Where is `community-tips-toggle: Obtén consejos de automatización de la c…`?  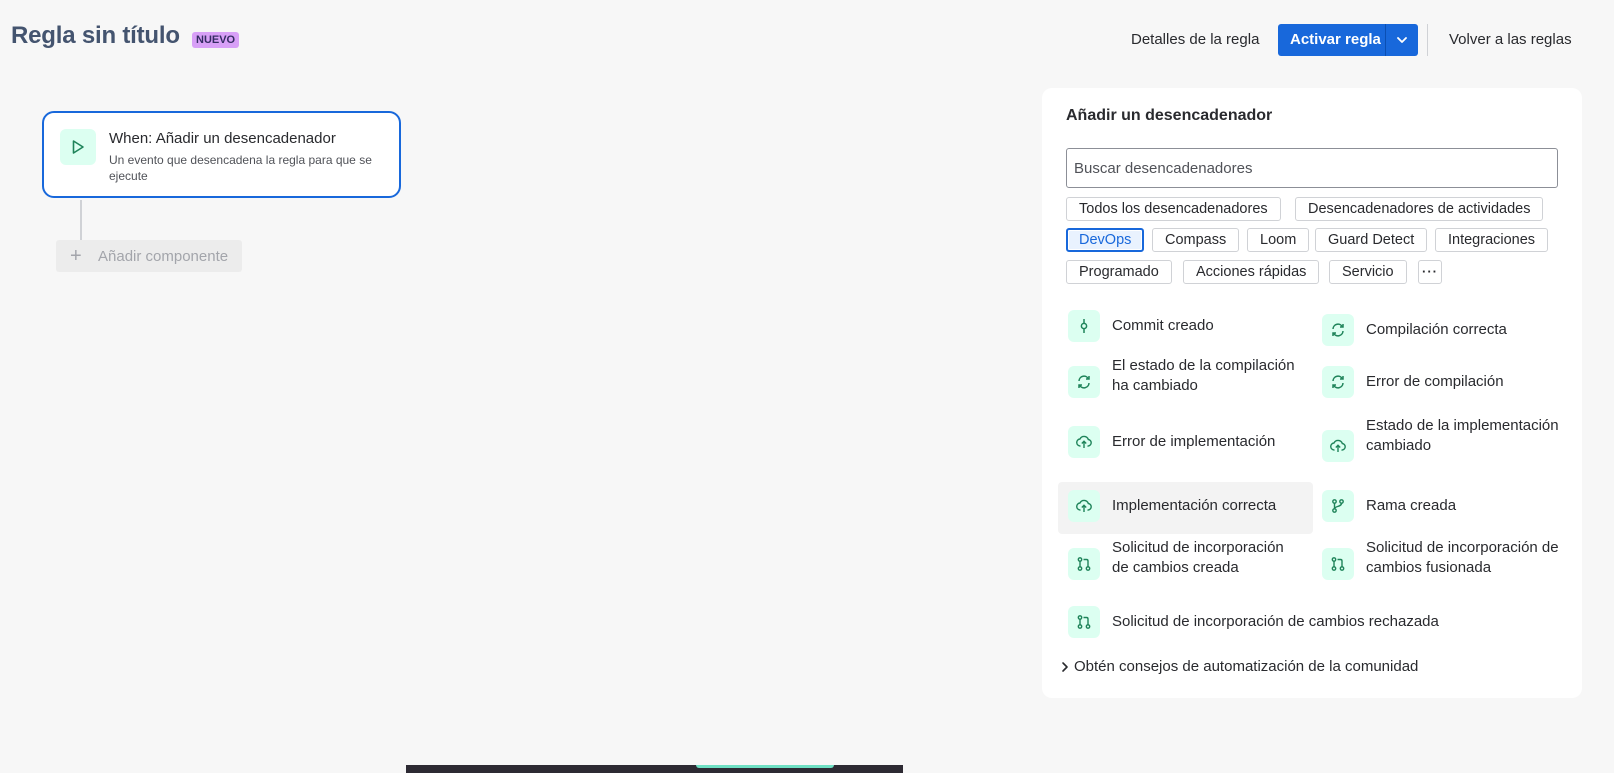 community-tips-toggle: Obtén consejos de automatización de la c… is located at coordinates (1239, 666).